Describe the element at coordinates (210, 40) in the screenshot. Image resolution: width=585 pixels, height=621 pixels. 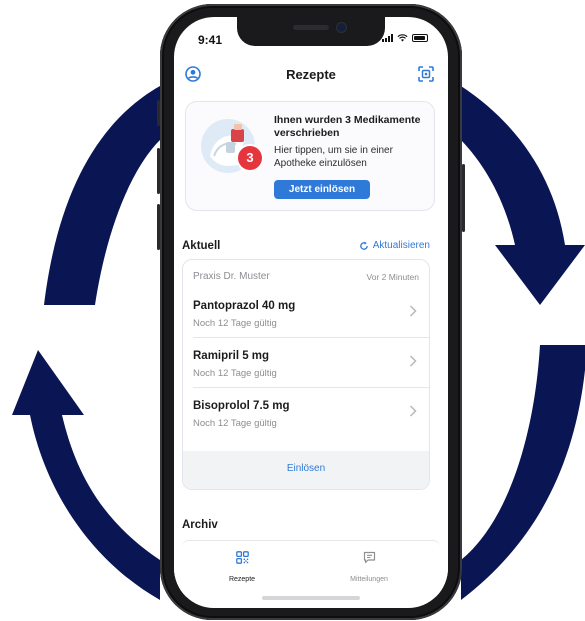
I see `status-time: 9:41` at that location.